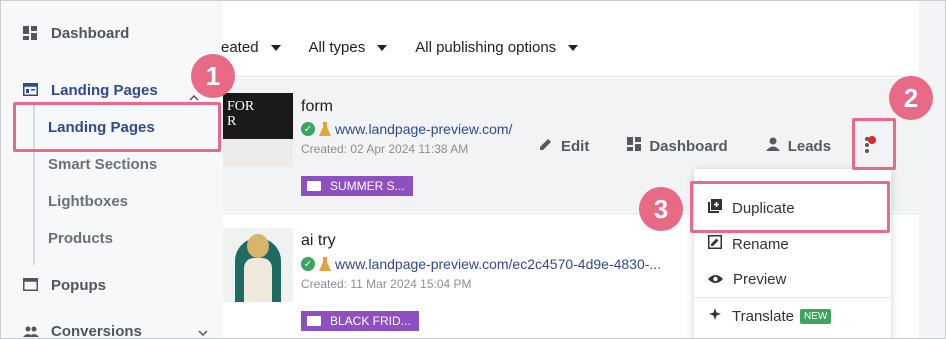  I want to click on url-line: ✓ www.landpage-preview.com/, so click(406, 129).